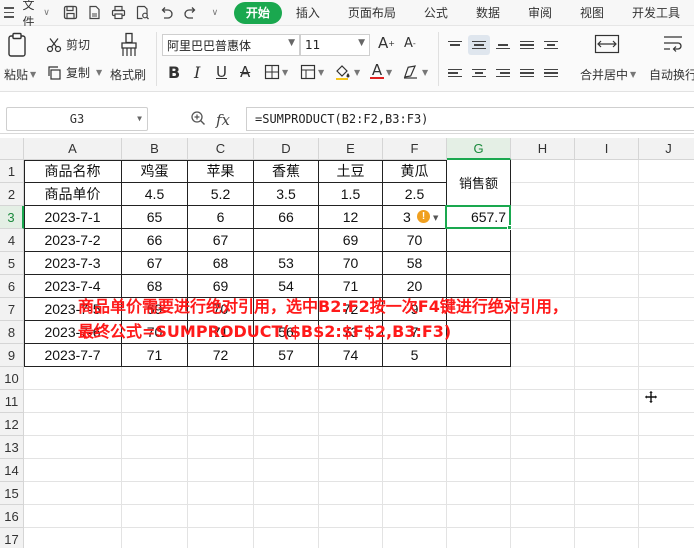 The width and height of the screenshot is (694, 548). Describe the element at coordinates (488, 13) in the screenshot. I see `tab-data: 数据` at that location.